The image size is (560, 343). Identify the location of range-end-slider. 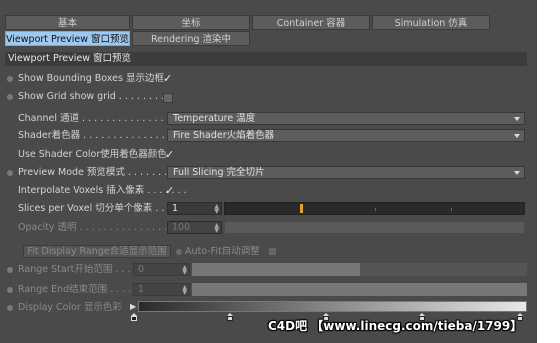
(359, 289).